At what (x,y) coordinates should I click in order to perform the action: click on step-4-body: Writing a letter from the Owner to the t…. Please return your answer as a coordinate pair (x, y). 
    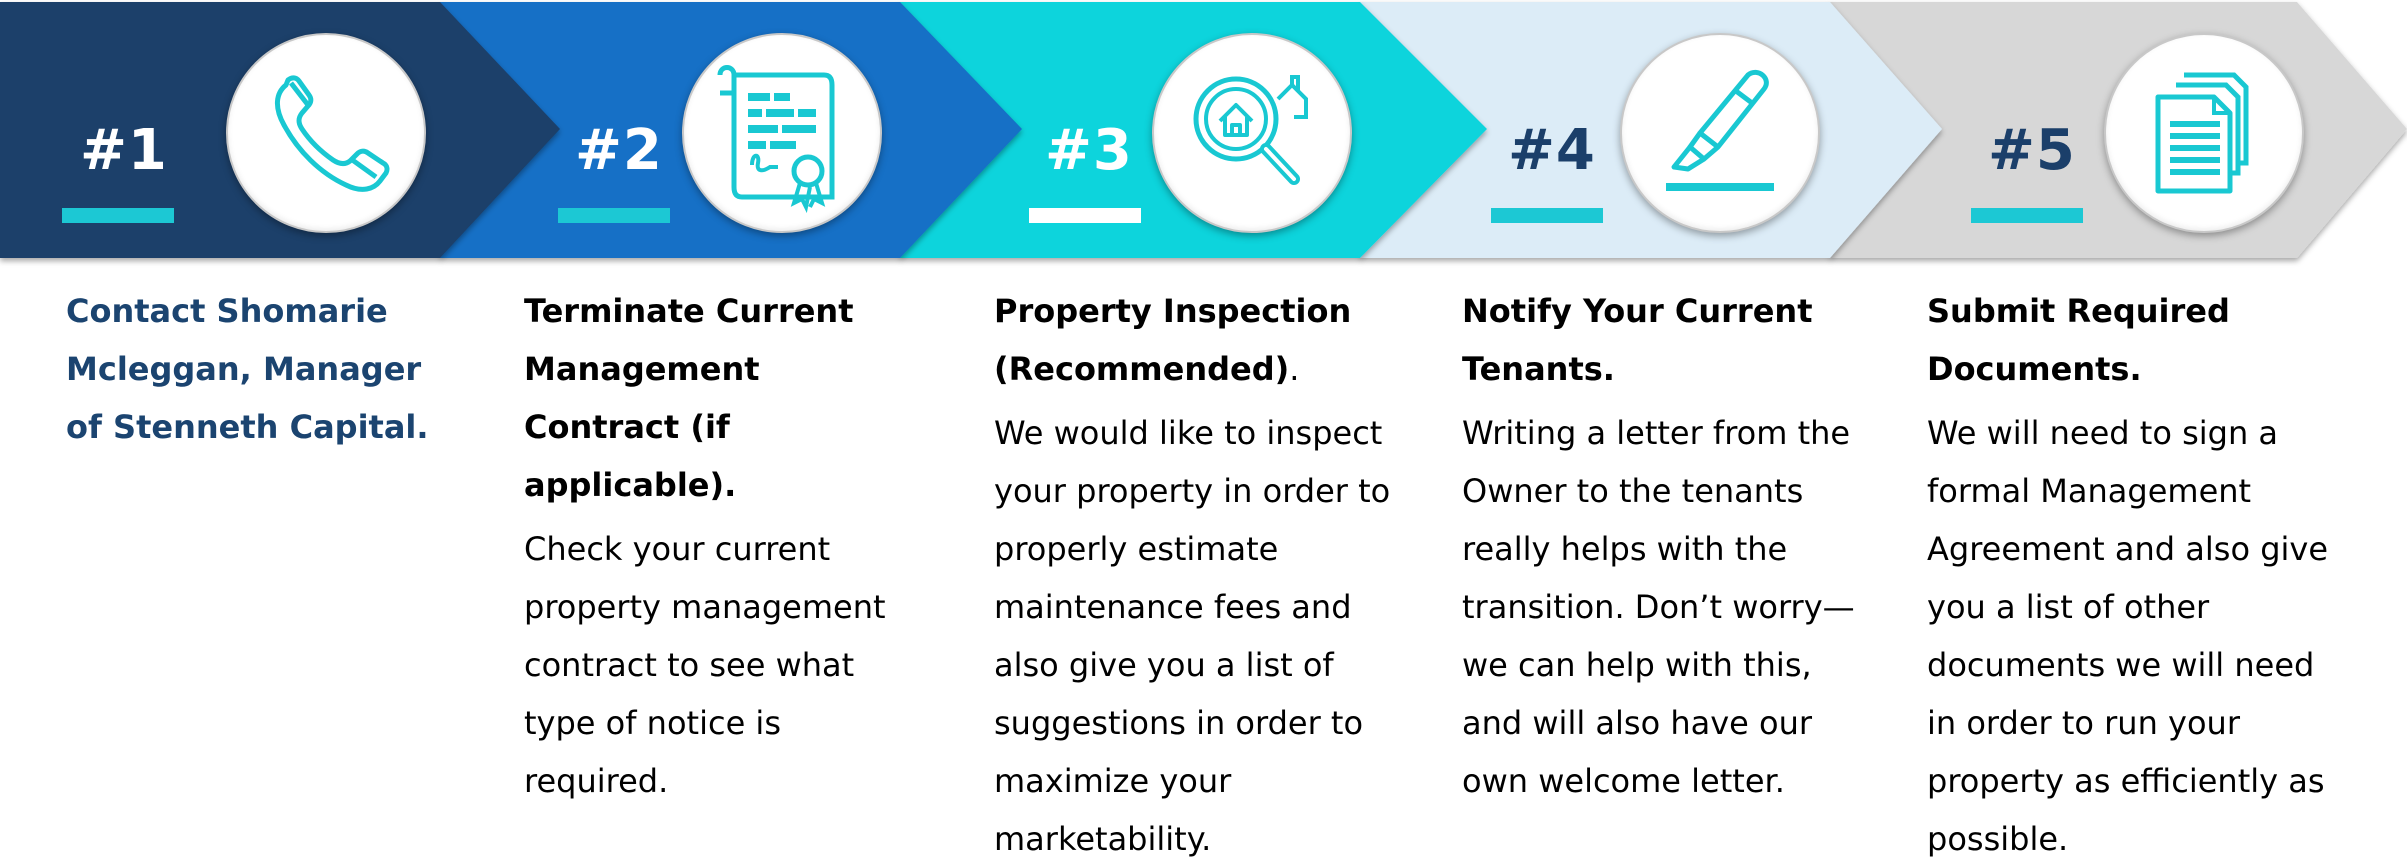
    Looking at the image, I should click on (1658, 607).